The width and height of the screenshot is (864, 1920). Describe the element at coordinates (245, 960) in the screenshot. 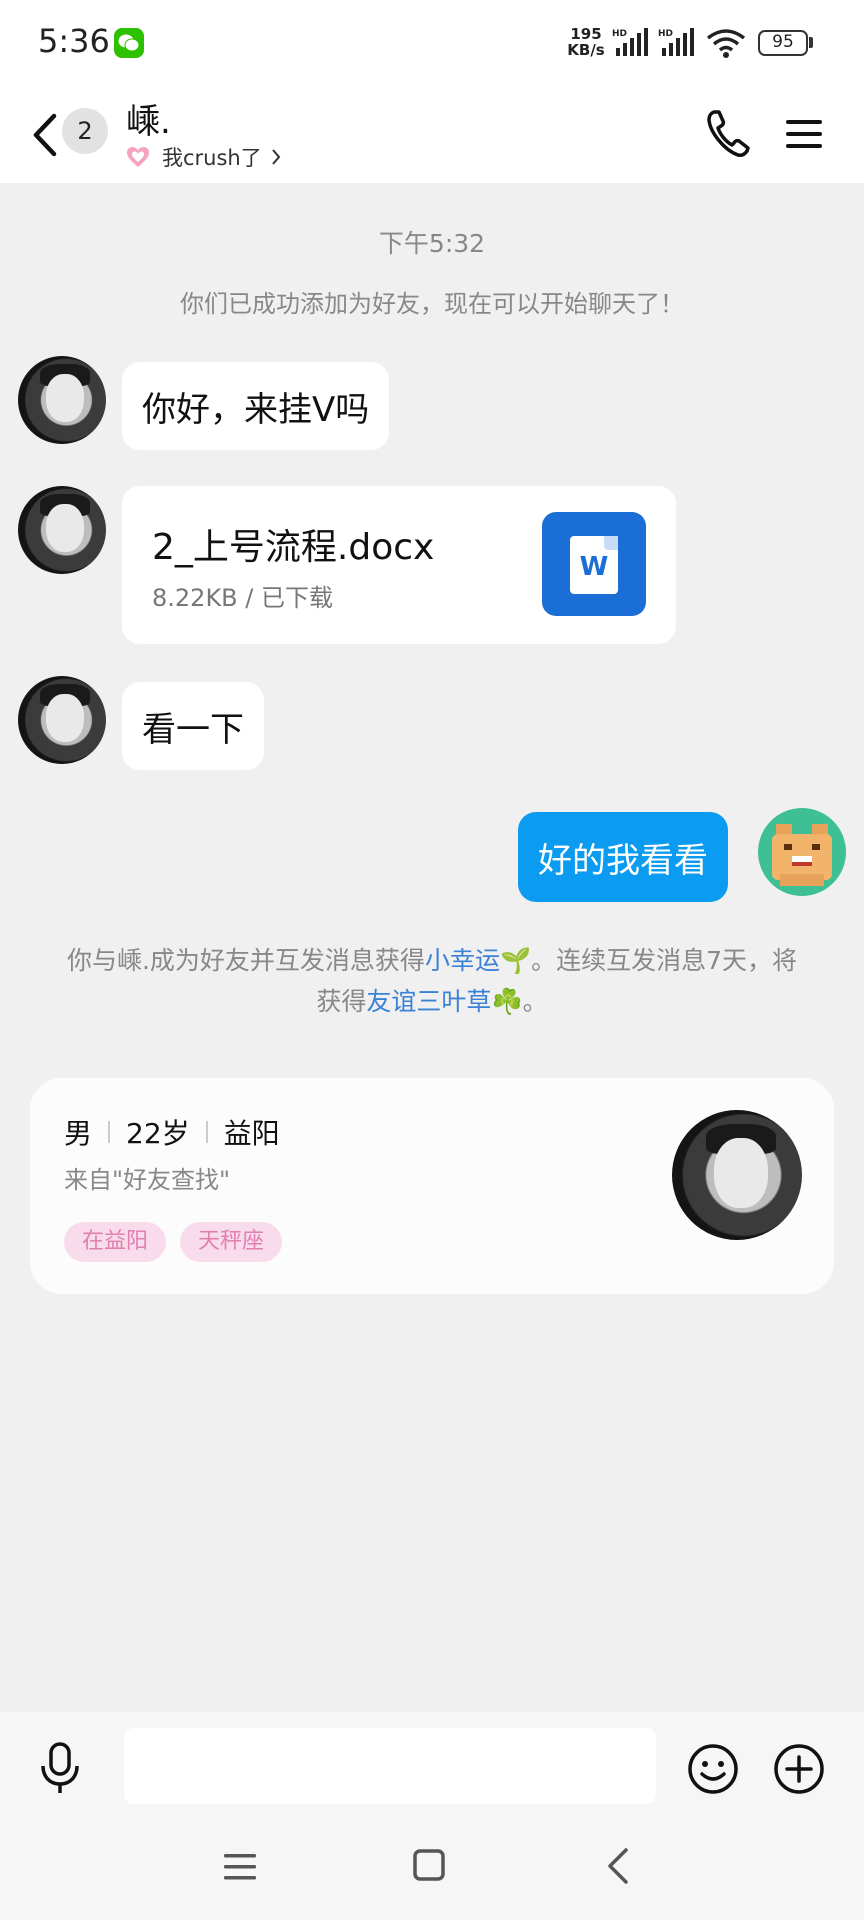

I see `luck-text: 你与嵊.成为好友并互发消息获得` at that location.